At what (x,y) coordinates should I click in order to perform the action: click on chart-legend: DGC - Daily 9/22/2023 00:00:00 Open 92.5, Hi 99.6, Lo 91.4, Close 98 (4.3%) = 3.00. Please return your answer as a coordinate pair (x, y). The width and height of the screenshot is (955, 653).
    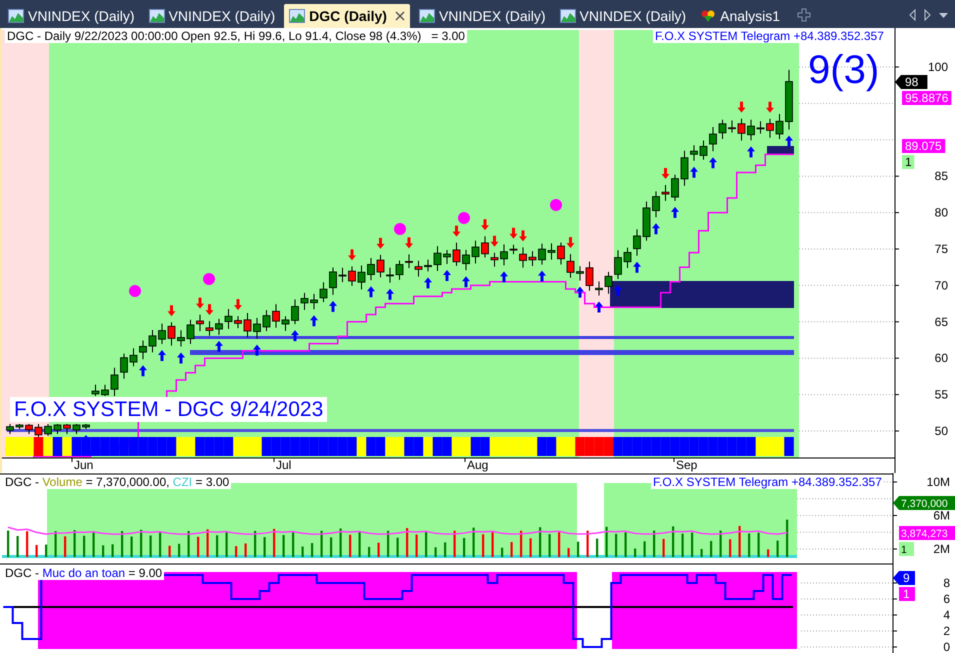
    Looking at the image, I should click on (236, 36).